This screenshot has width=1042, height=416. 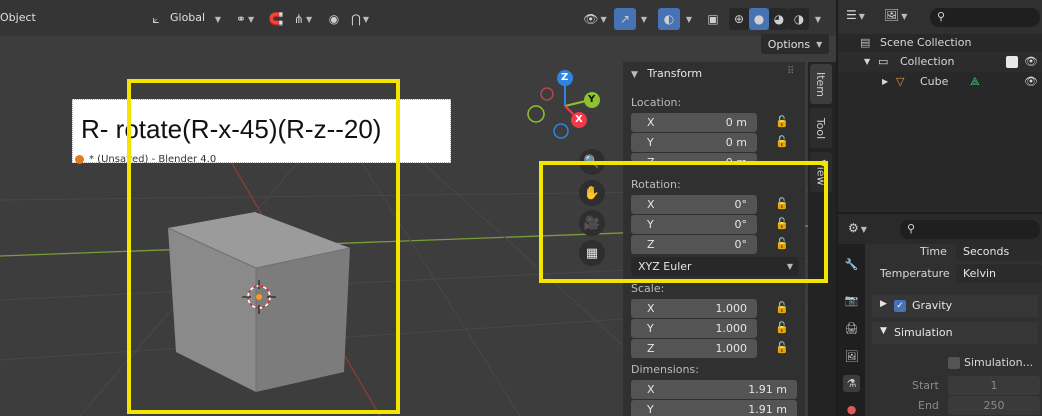 What do you see at coordinates (940, 82) in the screenshot?
I see `outliner-row-cube: ▶ ▽ Cube ⟁ 👁` at bounding box center [940, 82].